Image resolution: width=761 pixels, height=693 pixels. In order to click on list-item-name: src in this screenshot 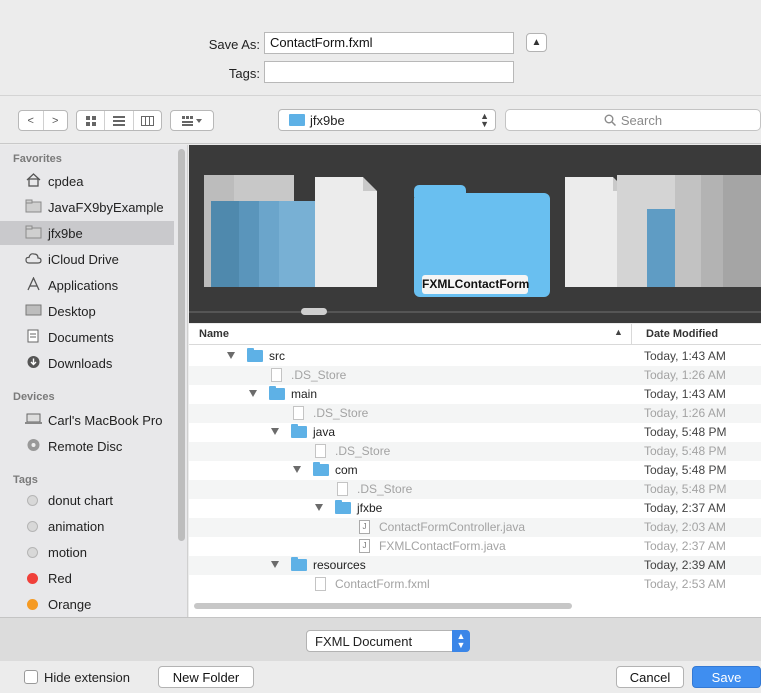, I will do `click(277, 356)`.